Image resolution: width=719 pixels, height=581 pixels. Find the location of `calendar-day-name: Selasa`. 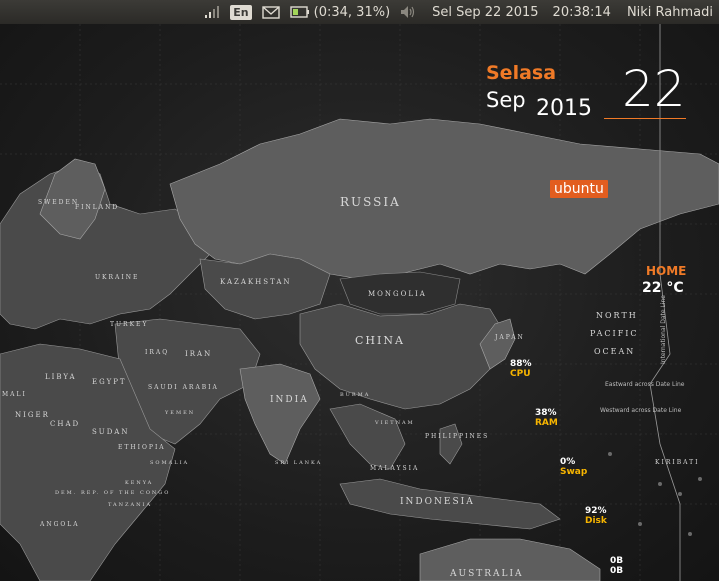

calendar-day-name: Selasa is located at coordinates (521, 73).